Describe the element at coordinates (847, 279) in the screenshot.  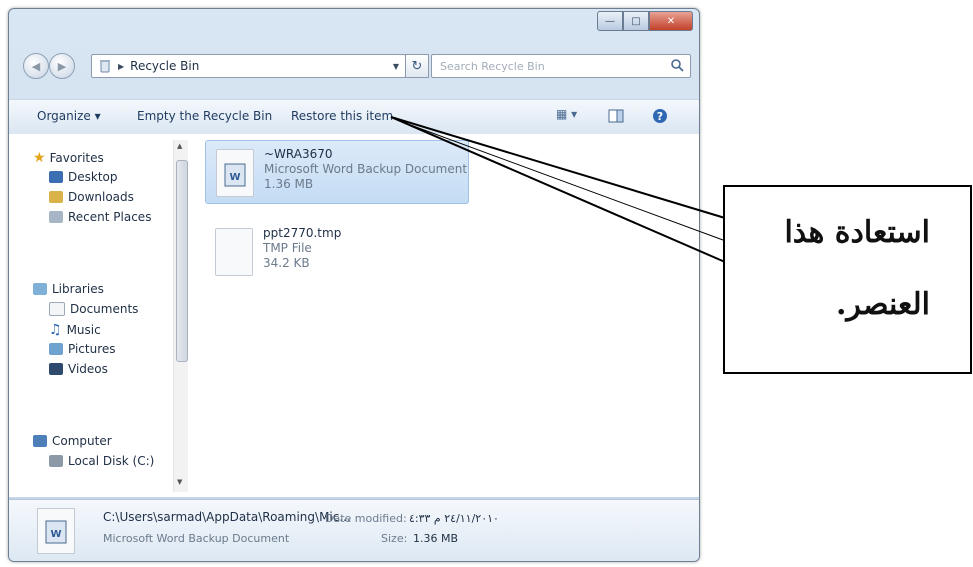
I see `callout-box: استعادة هذا العنصر.` at that location.